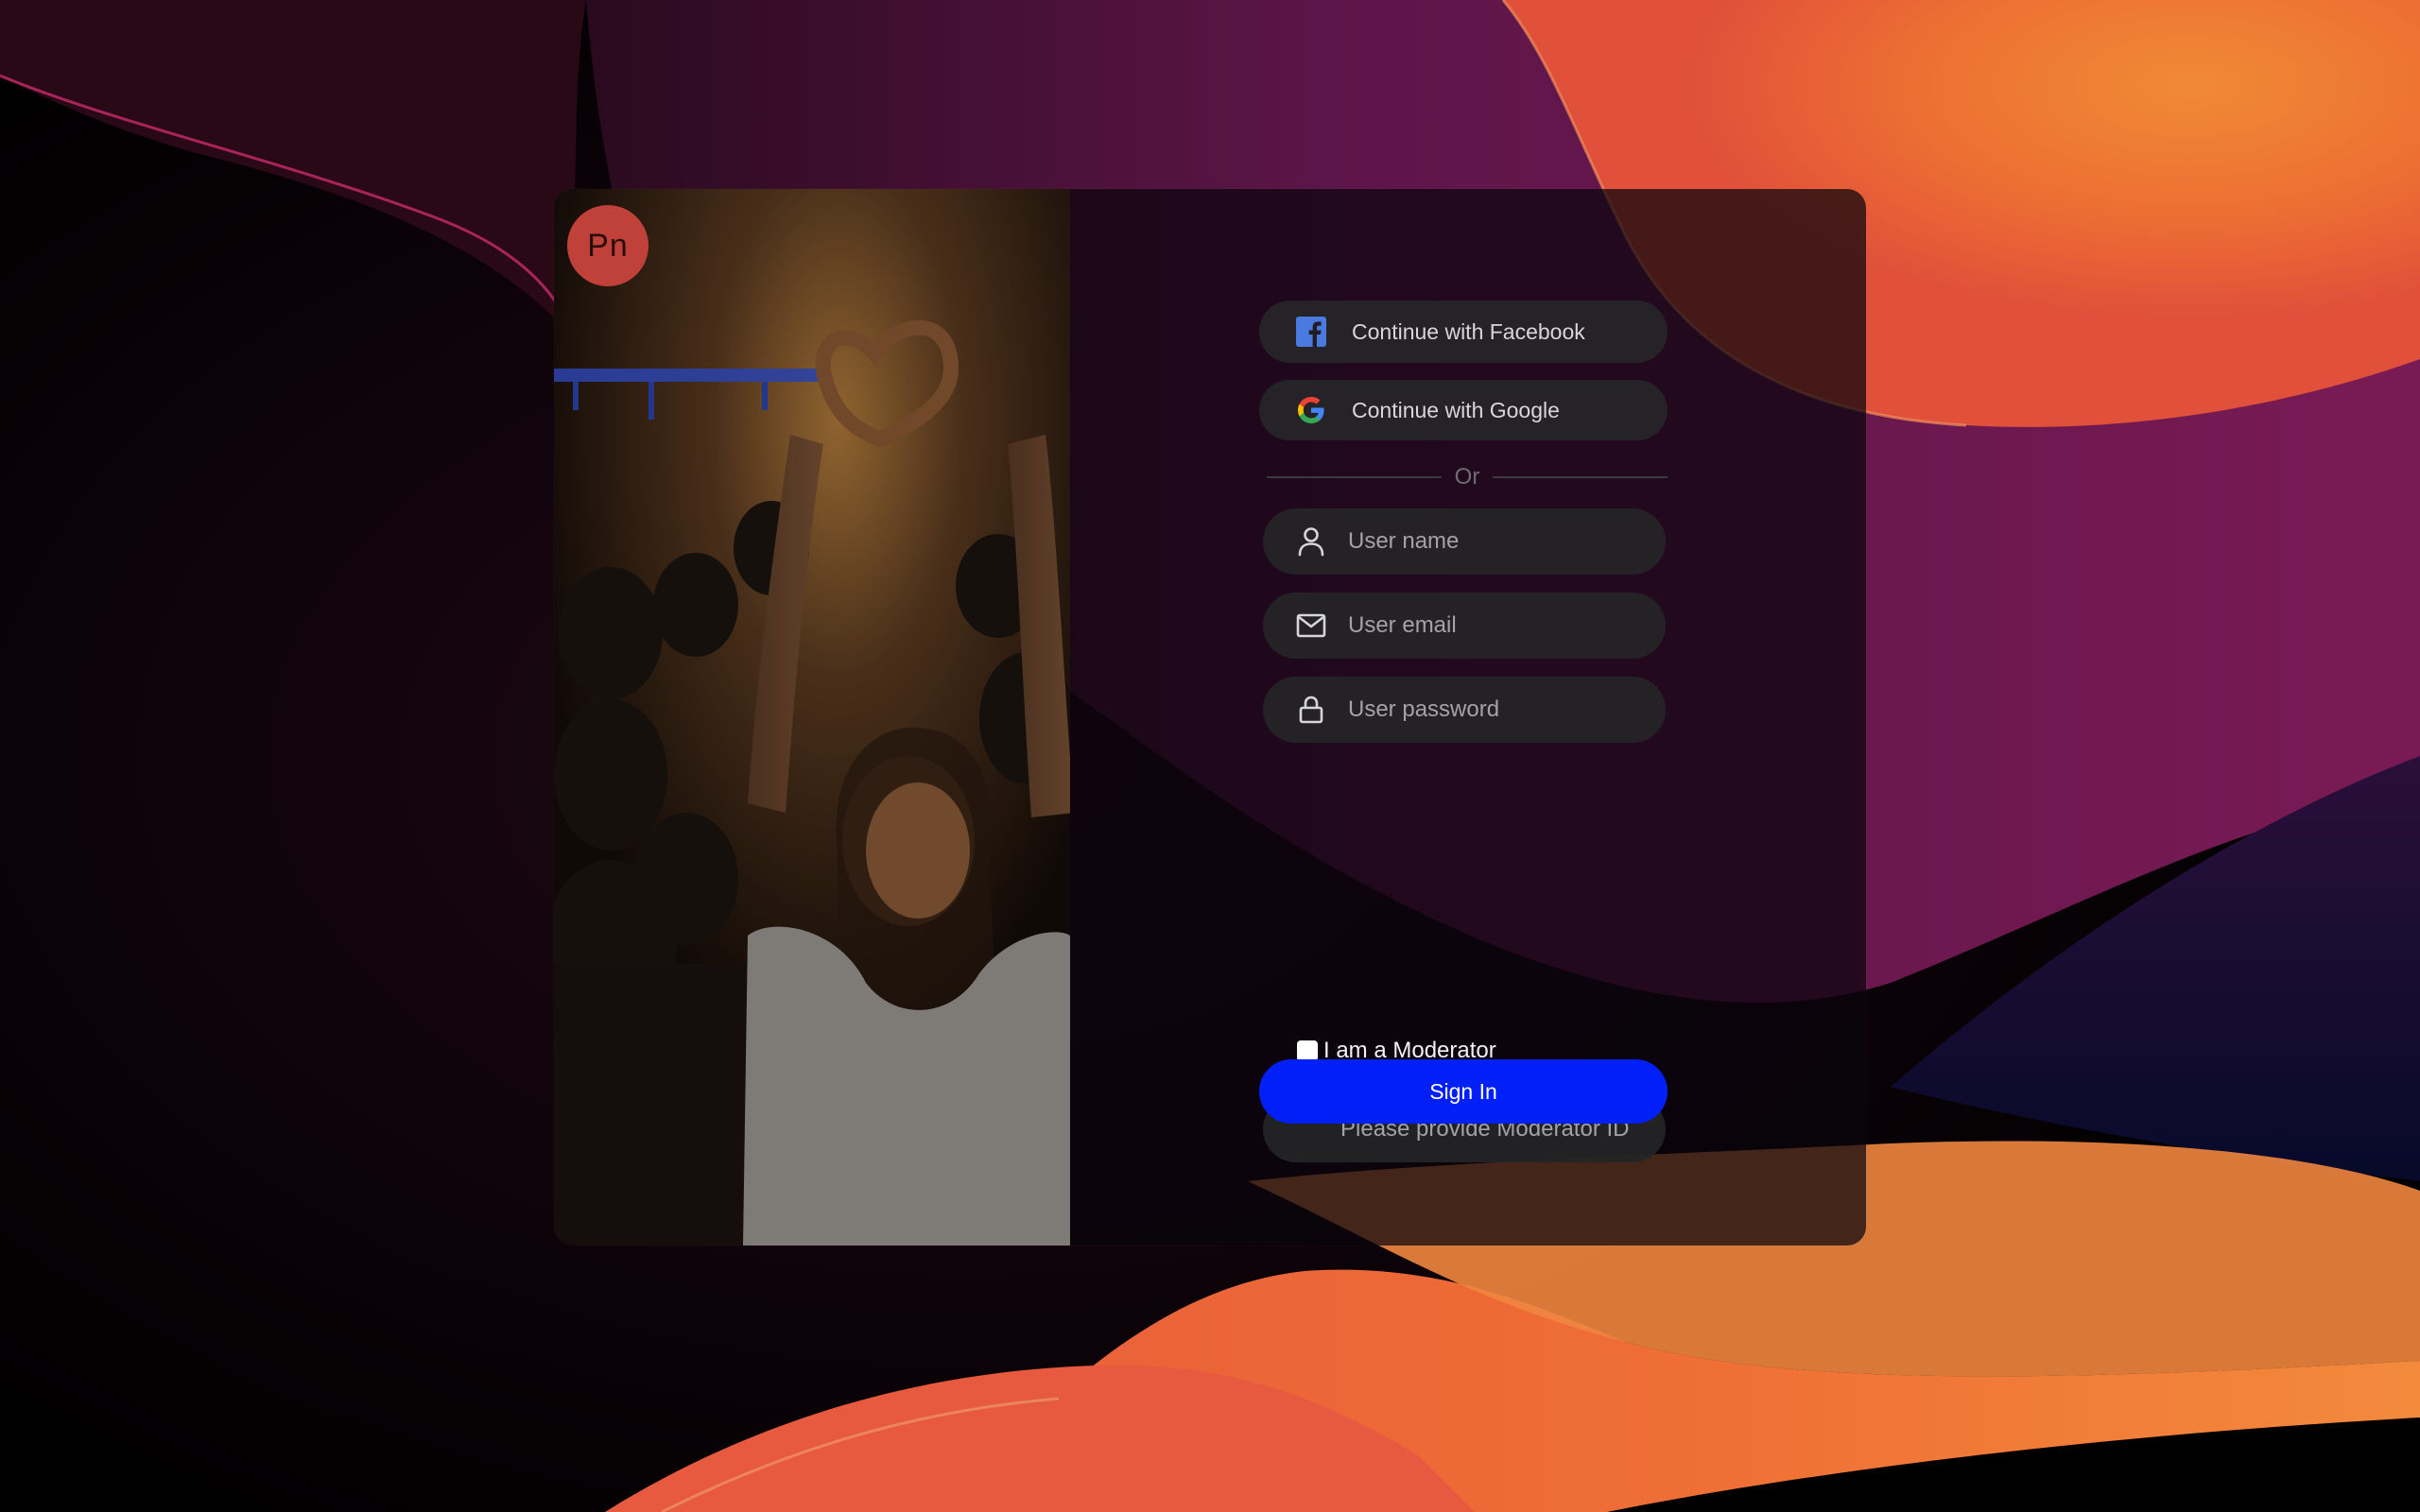 This screenshot has height=1512, width=2420. What do you see at coordinates (1354, 477) in the screenshot?
I see `divider-line-left` at bounding box center [1354, 477].